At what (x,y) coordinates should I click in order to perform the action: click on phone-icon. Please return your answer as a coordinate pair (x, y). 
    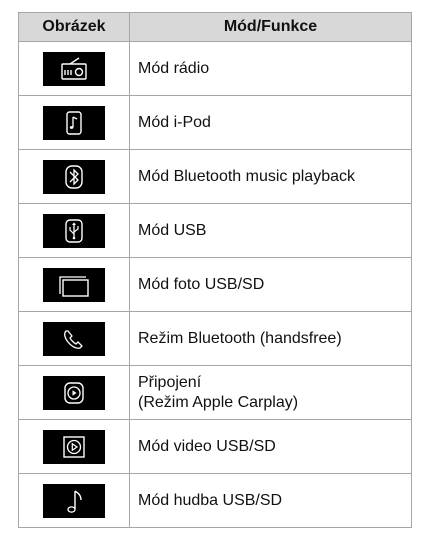
    Looking at the image, I should click on (74, 338).